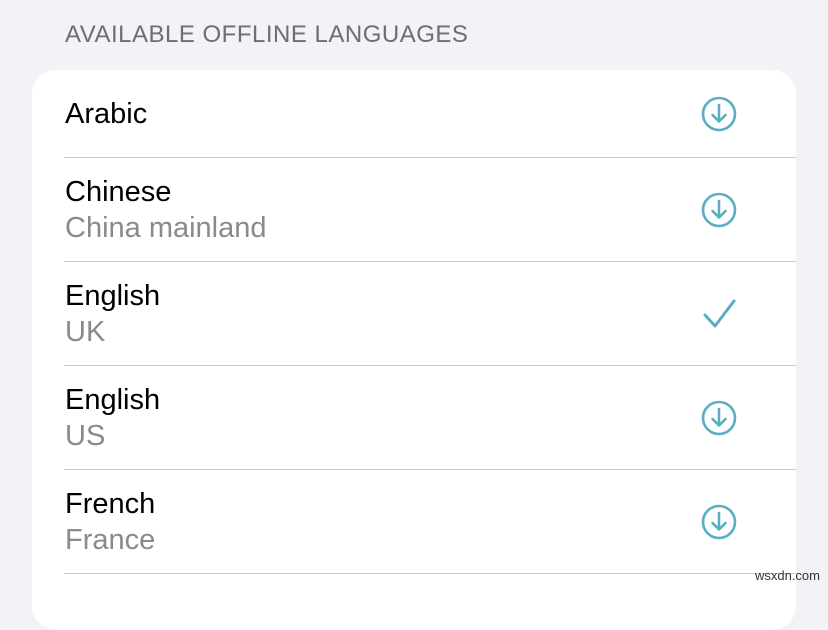 This screenshot has width=828, height=630. What do you see at coordinates (85, 332) in the screenshot?
I see `language-region: UK` at bounding box center [85, 332].